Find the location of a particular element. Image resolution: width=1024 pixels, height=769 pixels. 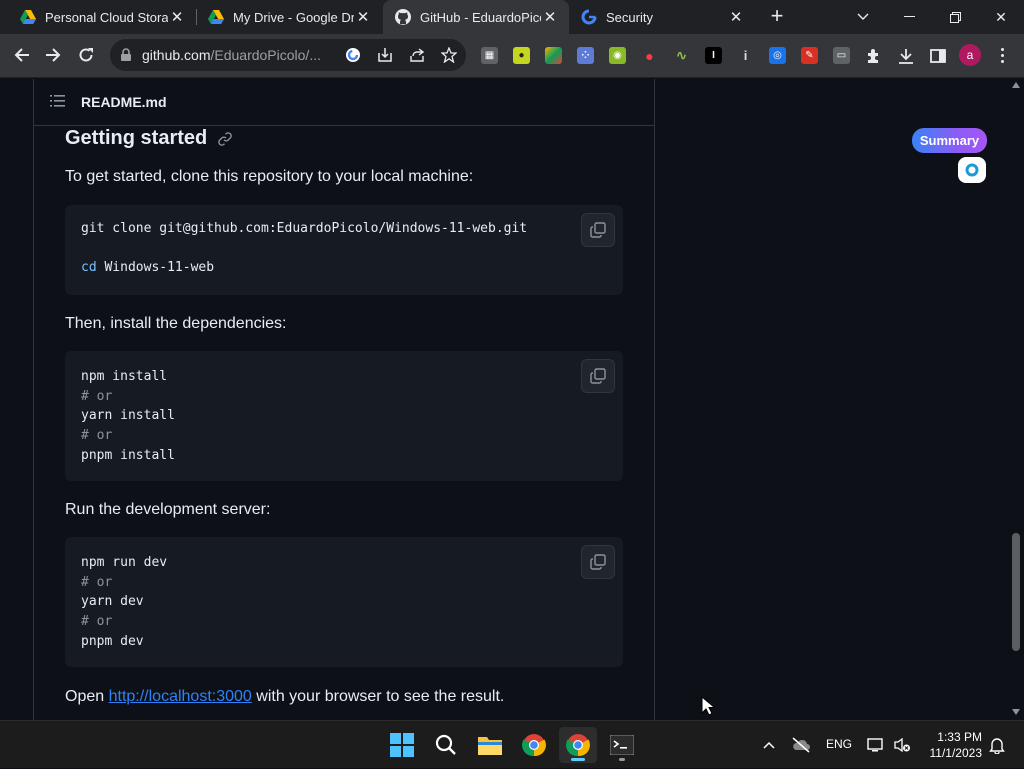

tab-title: My Drive - Google Dri is located at coordinates (293, 17).